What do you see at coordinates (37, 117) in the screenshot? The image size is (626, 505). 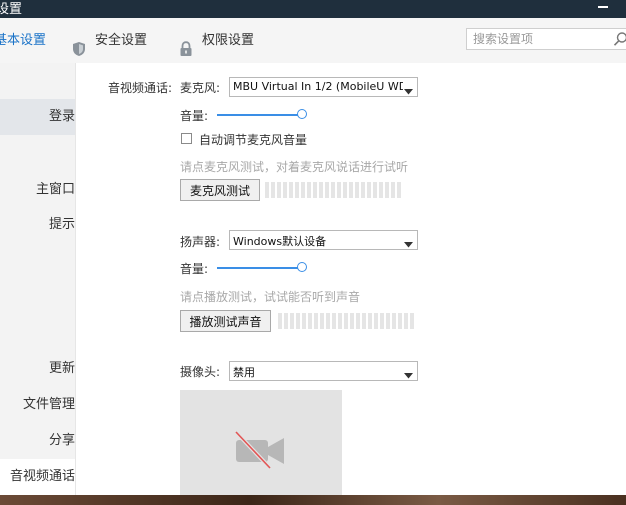 I see `sidebar-item-login: 登录` at bounding box center [37, 117].